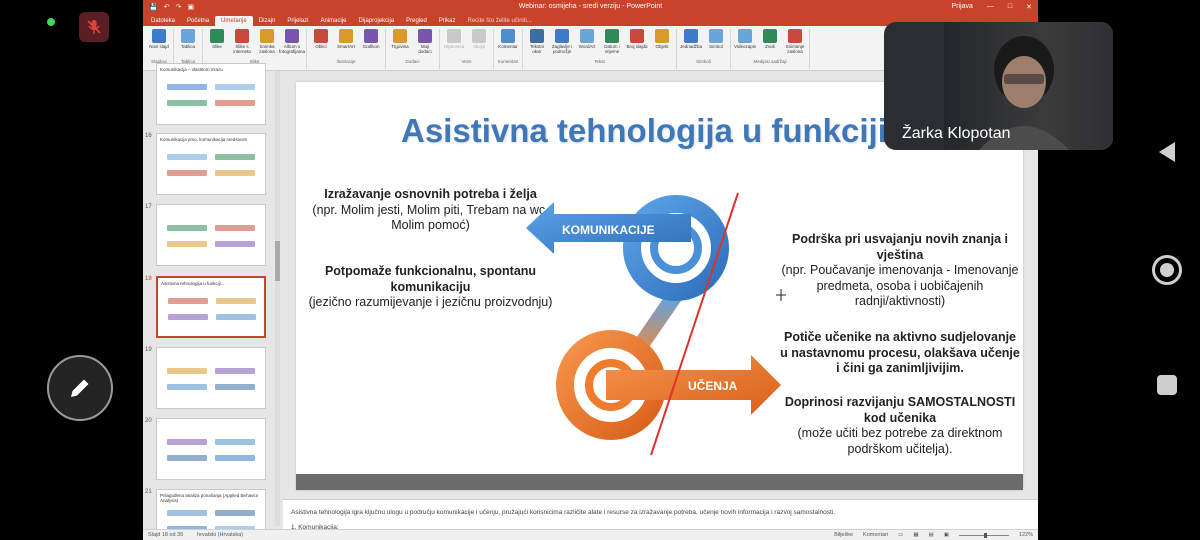  Describe the element at coordinates (371, 44) in the screenshot. I see `ribbon-button-3-2: Grafikon` at that location.